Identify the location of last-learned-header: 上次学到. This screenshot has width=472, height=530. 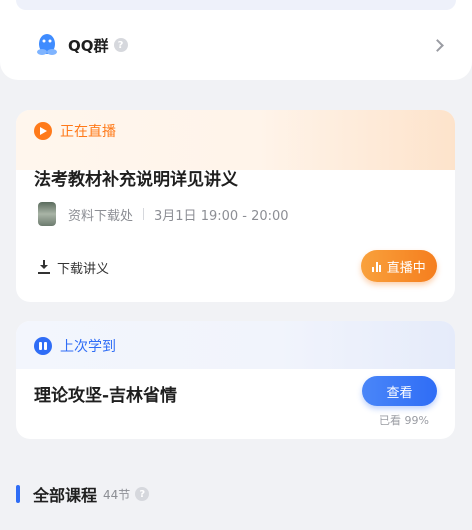
(75, 346).